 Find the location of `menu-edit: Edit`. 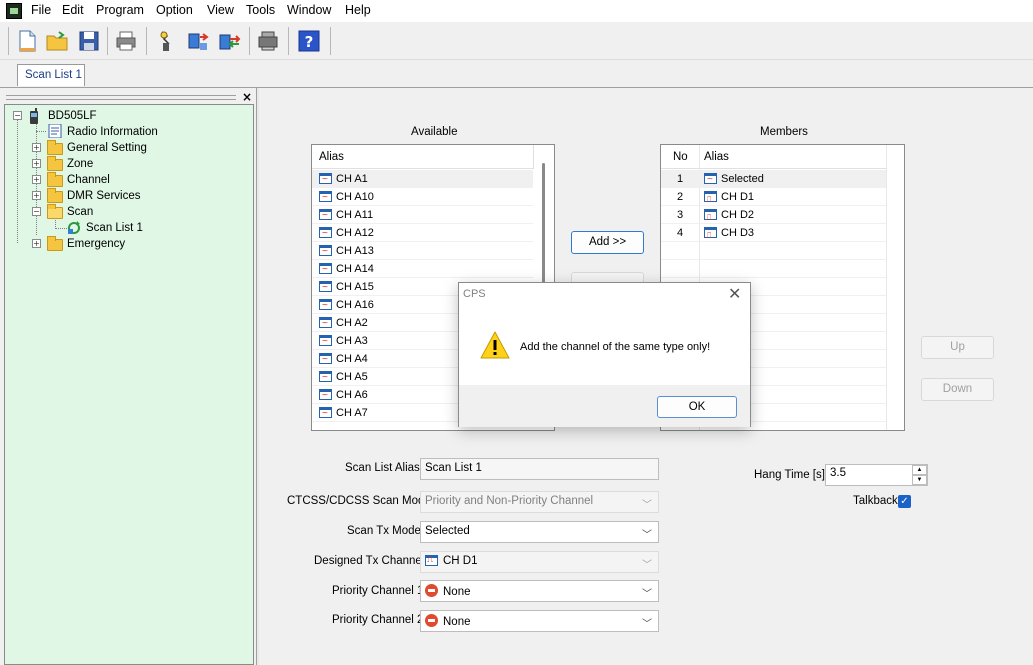

menu-edit: Edit is located at coordinates (73, 10).